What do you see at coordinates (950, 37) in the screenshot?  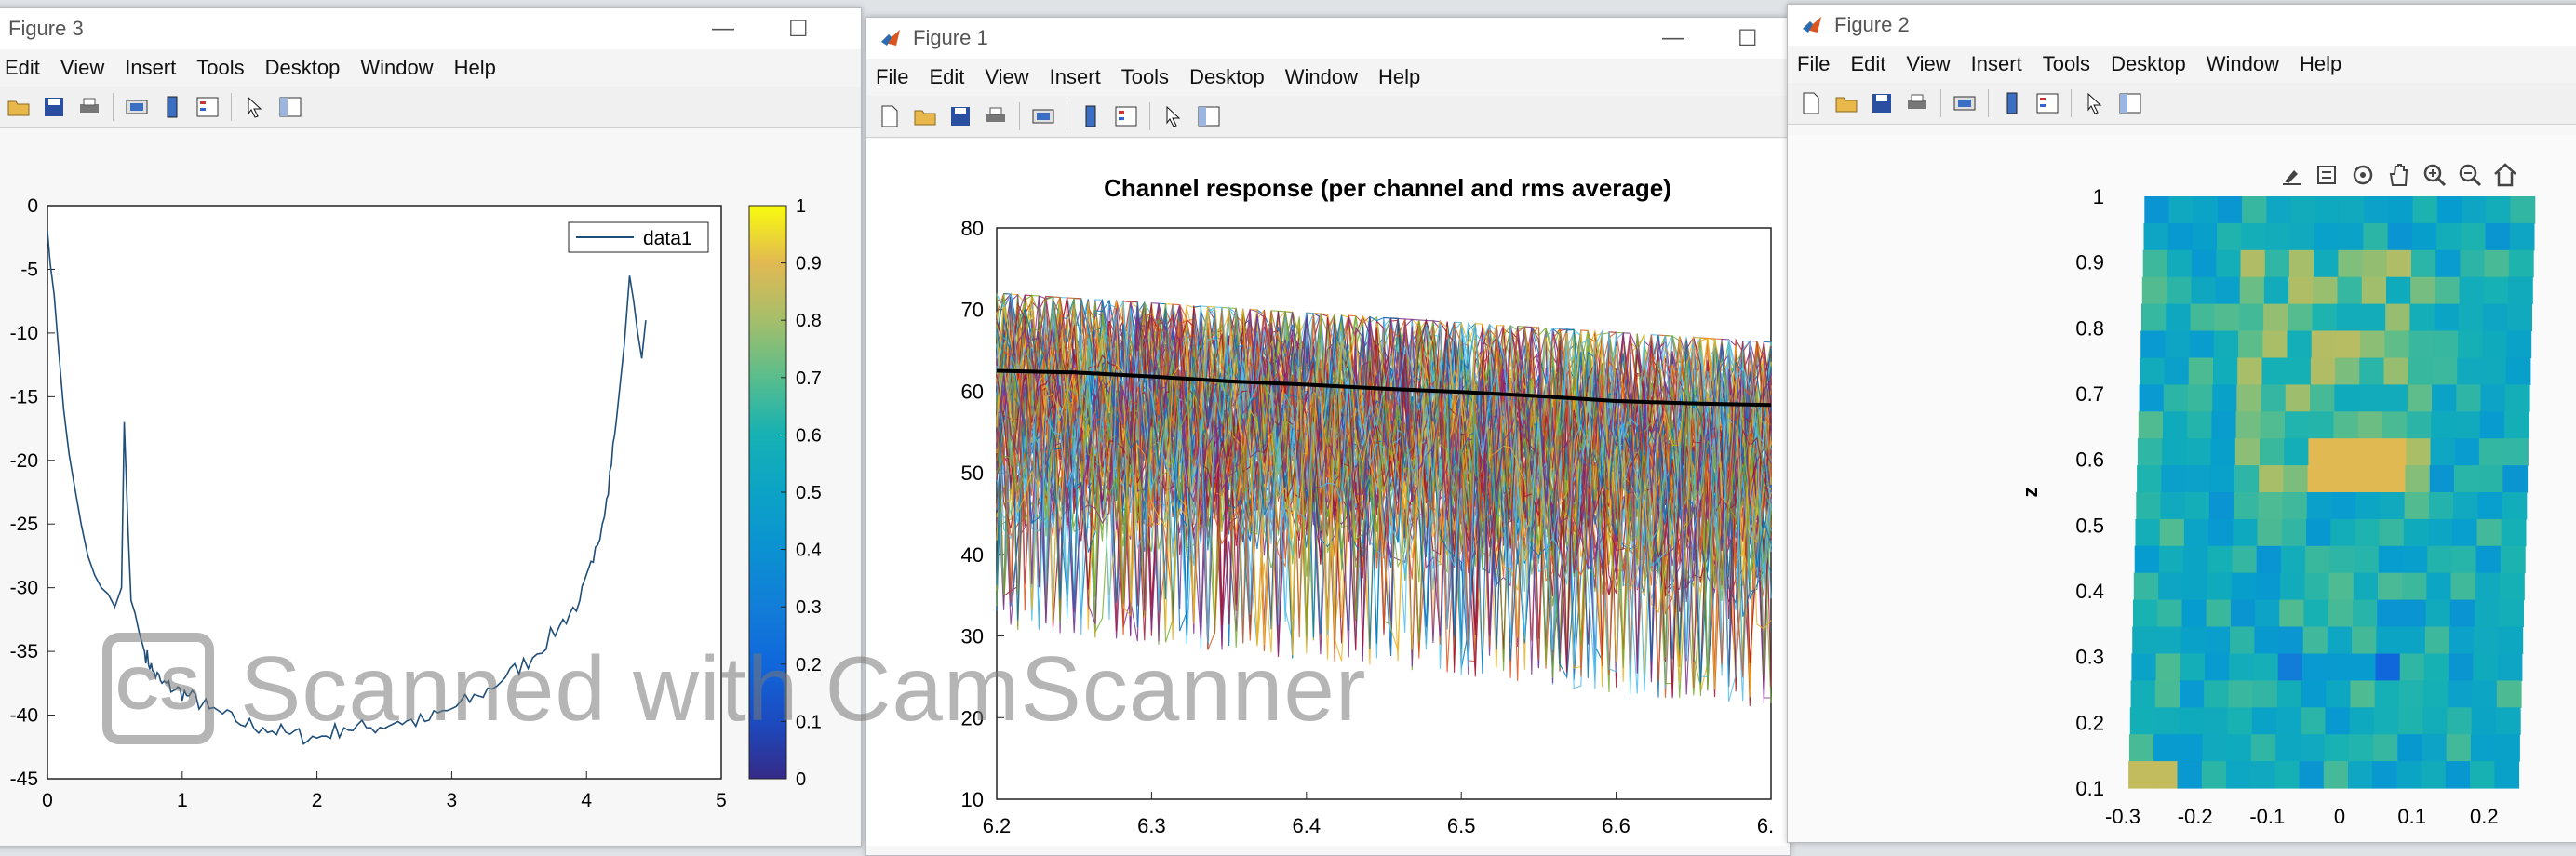 I see `window-title: Figure 1` at bounding box center [950, 37].